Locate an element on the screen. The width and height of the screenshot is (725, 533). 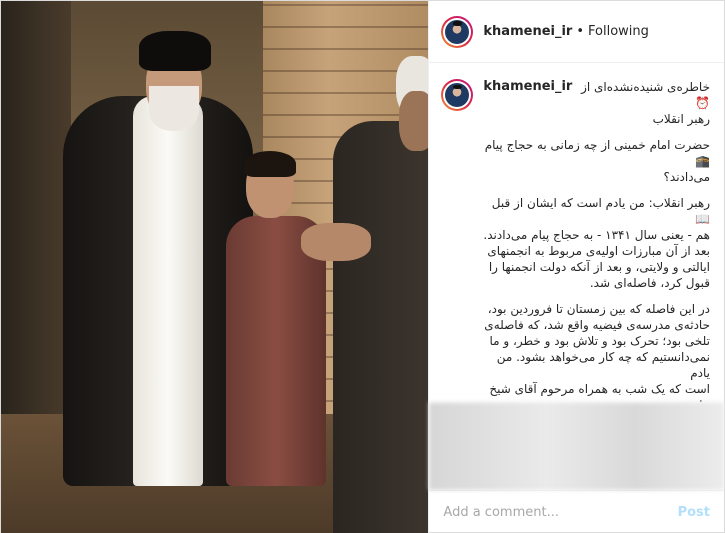
photo-hands is located at coordinates (336, 242).